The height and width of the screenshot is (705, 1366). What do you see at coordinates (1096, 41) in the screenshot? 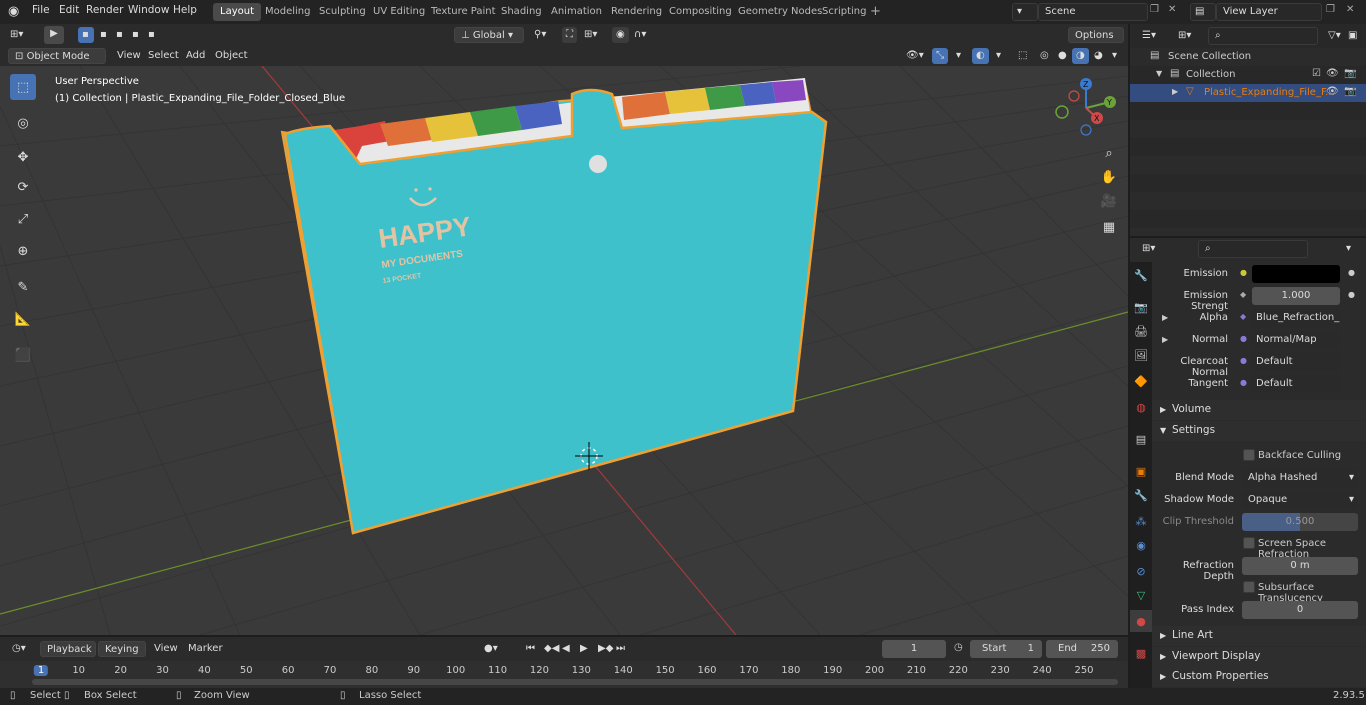
I see `options-dropdown: Options ▾` at bounding box center [1096, 41].